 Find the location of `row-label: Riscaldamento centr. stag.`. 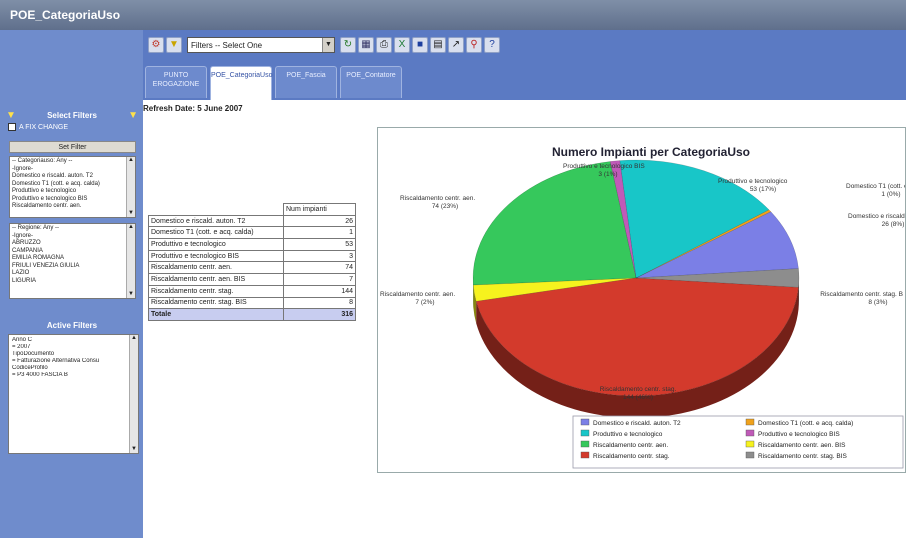

row-label: Riscaldamento centr. stag. is located at coordinates (216, 291).